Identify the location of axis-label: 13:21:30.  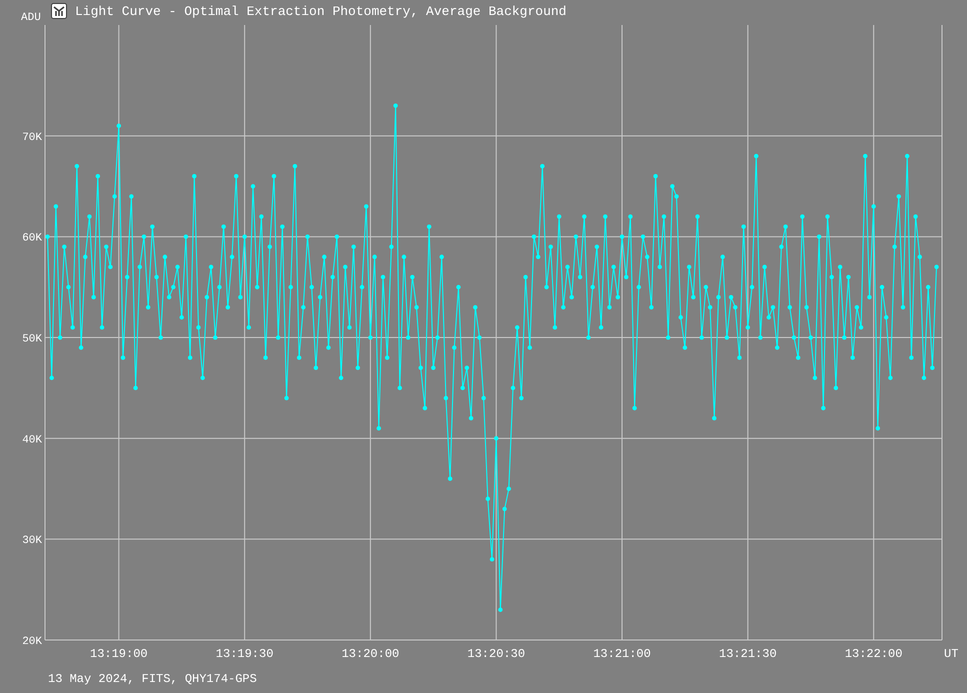
(748, 654).